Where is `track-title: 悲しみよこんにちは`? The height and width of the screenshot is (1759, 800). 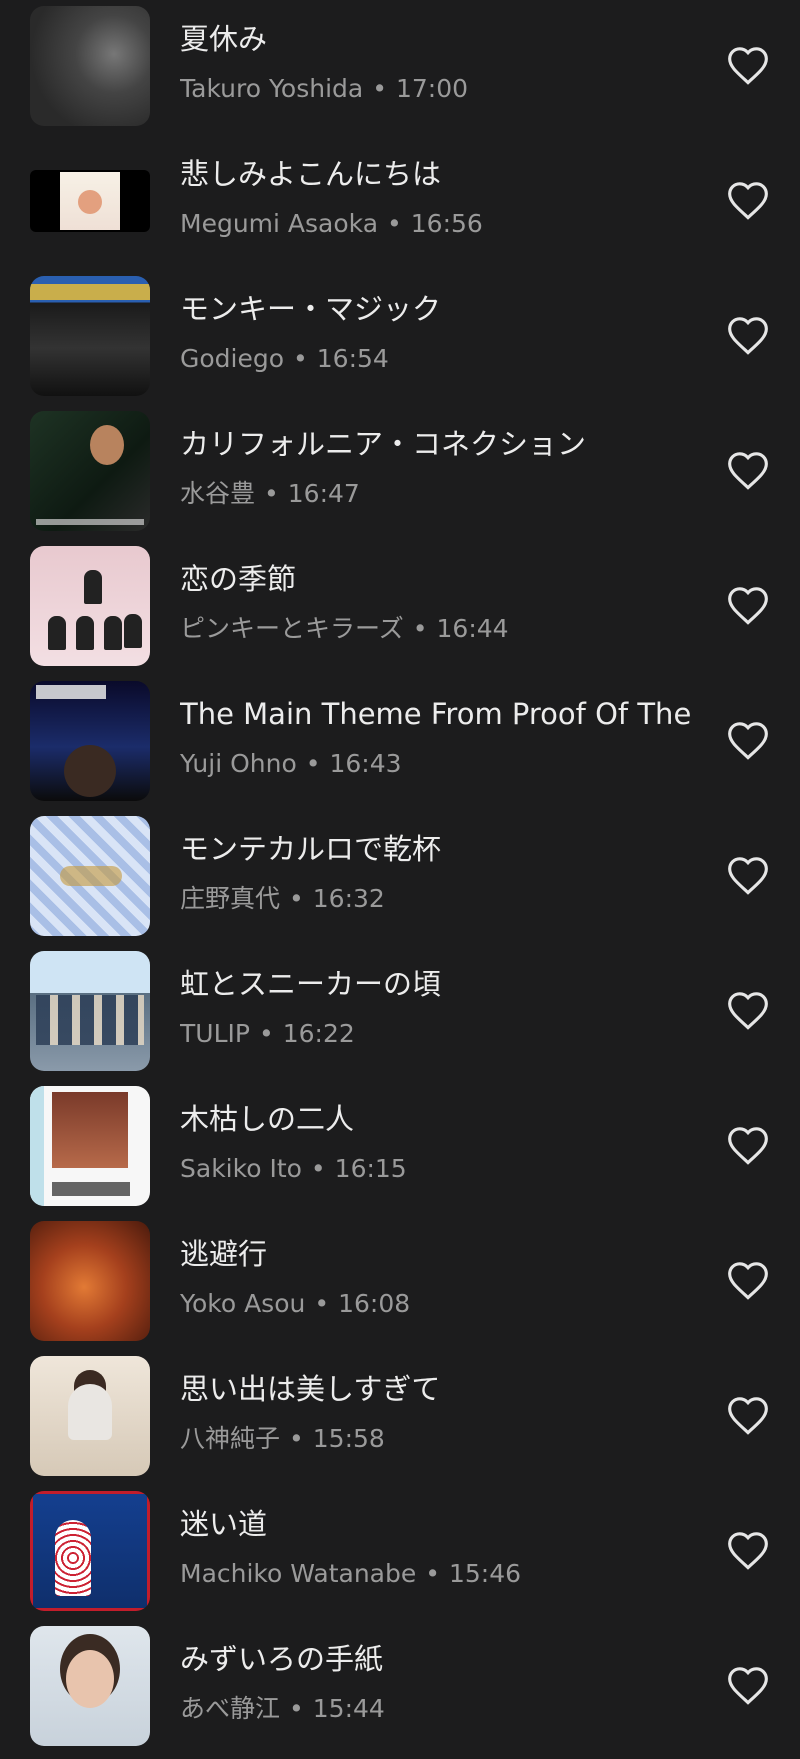
track-title: 悲しみよこんにちは is located at coordinates (311, 174).